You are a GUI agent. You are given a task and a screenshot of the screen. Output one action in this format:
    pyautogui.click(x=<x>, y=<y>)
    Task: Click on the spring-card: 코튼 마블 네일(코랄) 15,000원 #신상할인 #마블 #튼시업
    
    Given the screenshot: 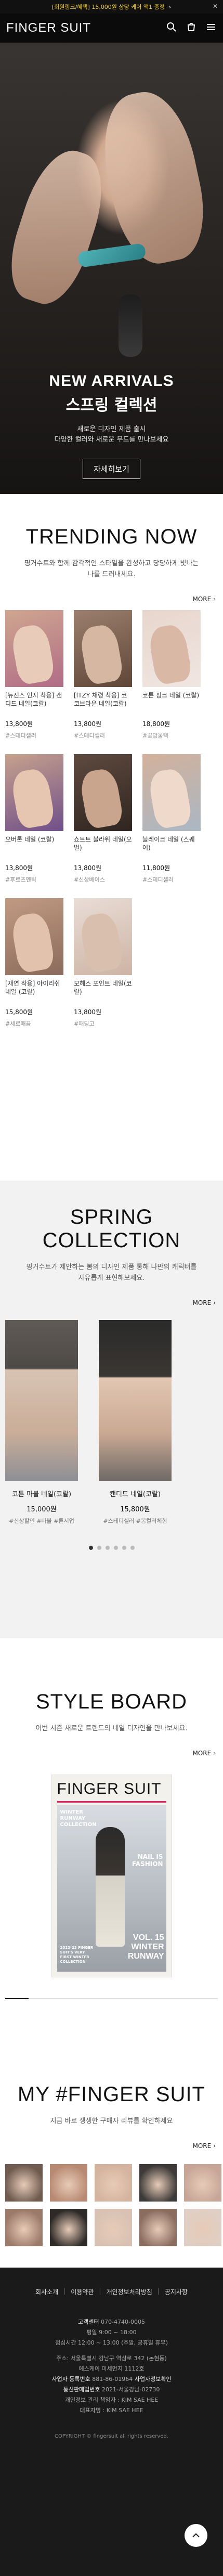 What is the action you would take?
    pyautogui.click(x=41, y=1422)
    